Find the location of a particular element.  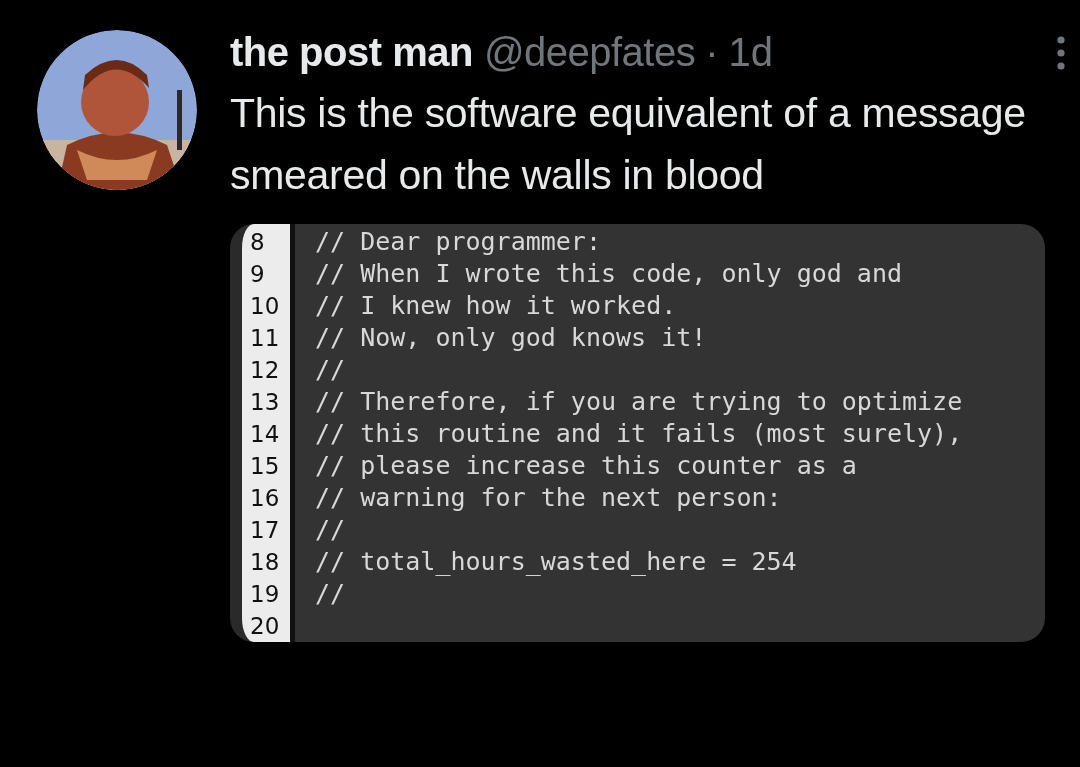

line-number: 14 is located at coordinates (265, 434).